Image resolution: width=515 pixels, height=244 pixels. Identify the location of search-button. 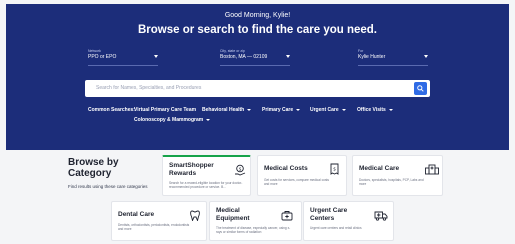
(420, 88).